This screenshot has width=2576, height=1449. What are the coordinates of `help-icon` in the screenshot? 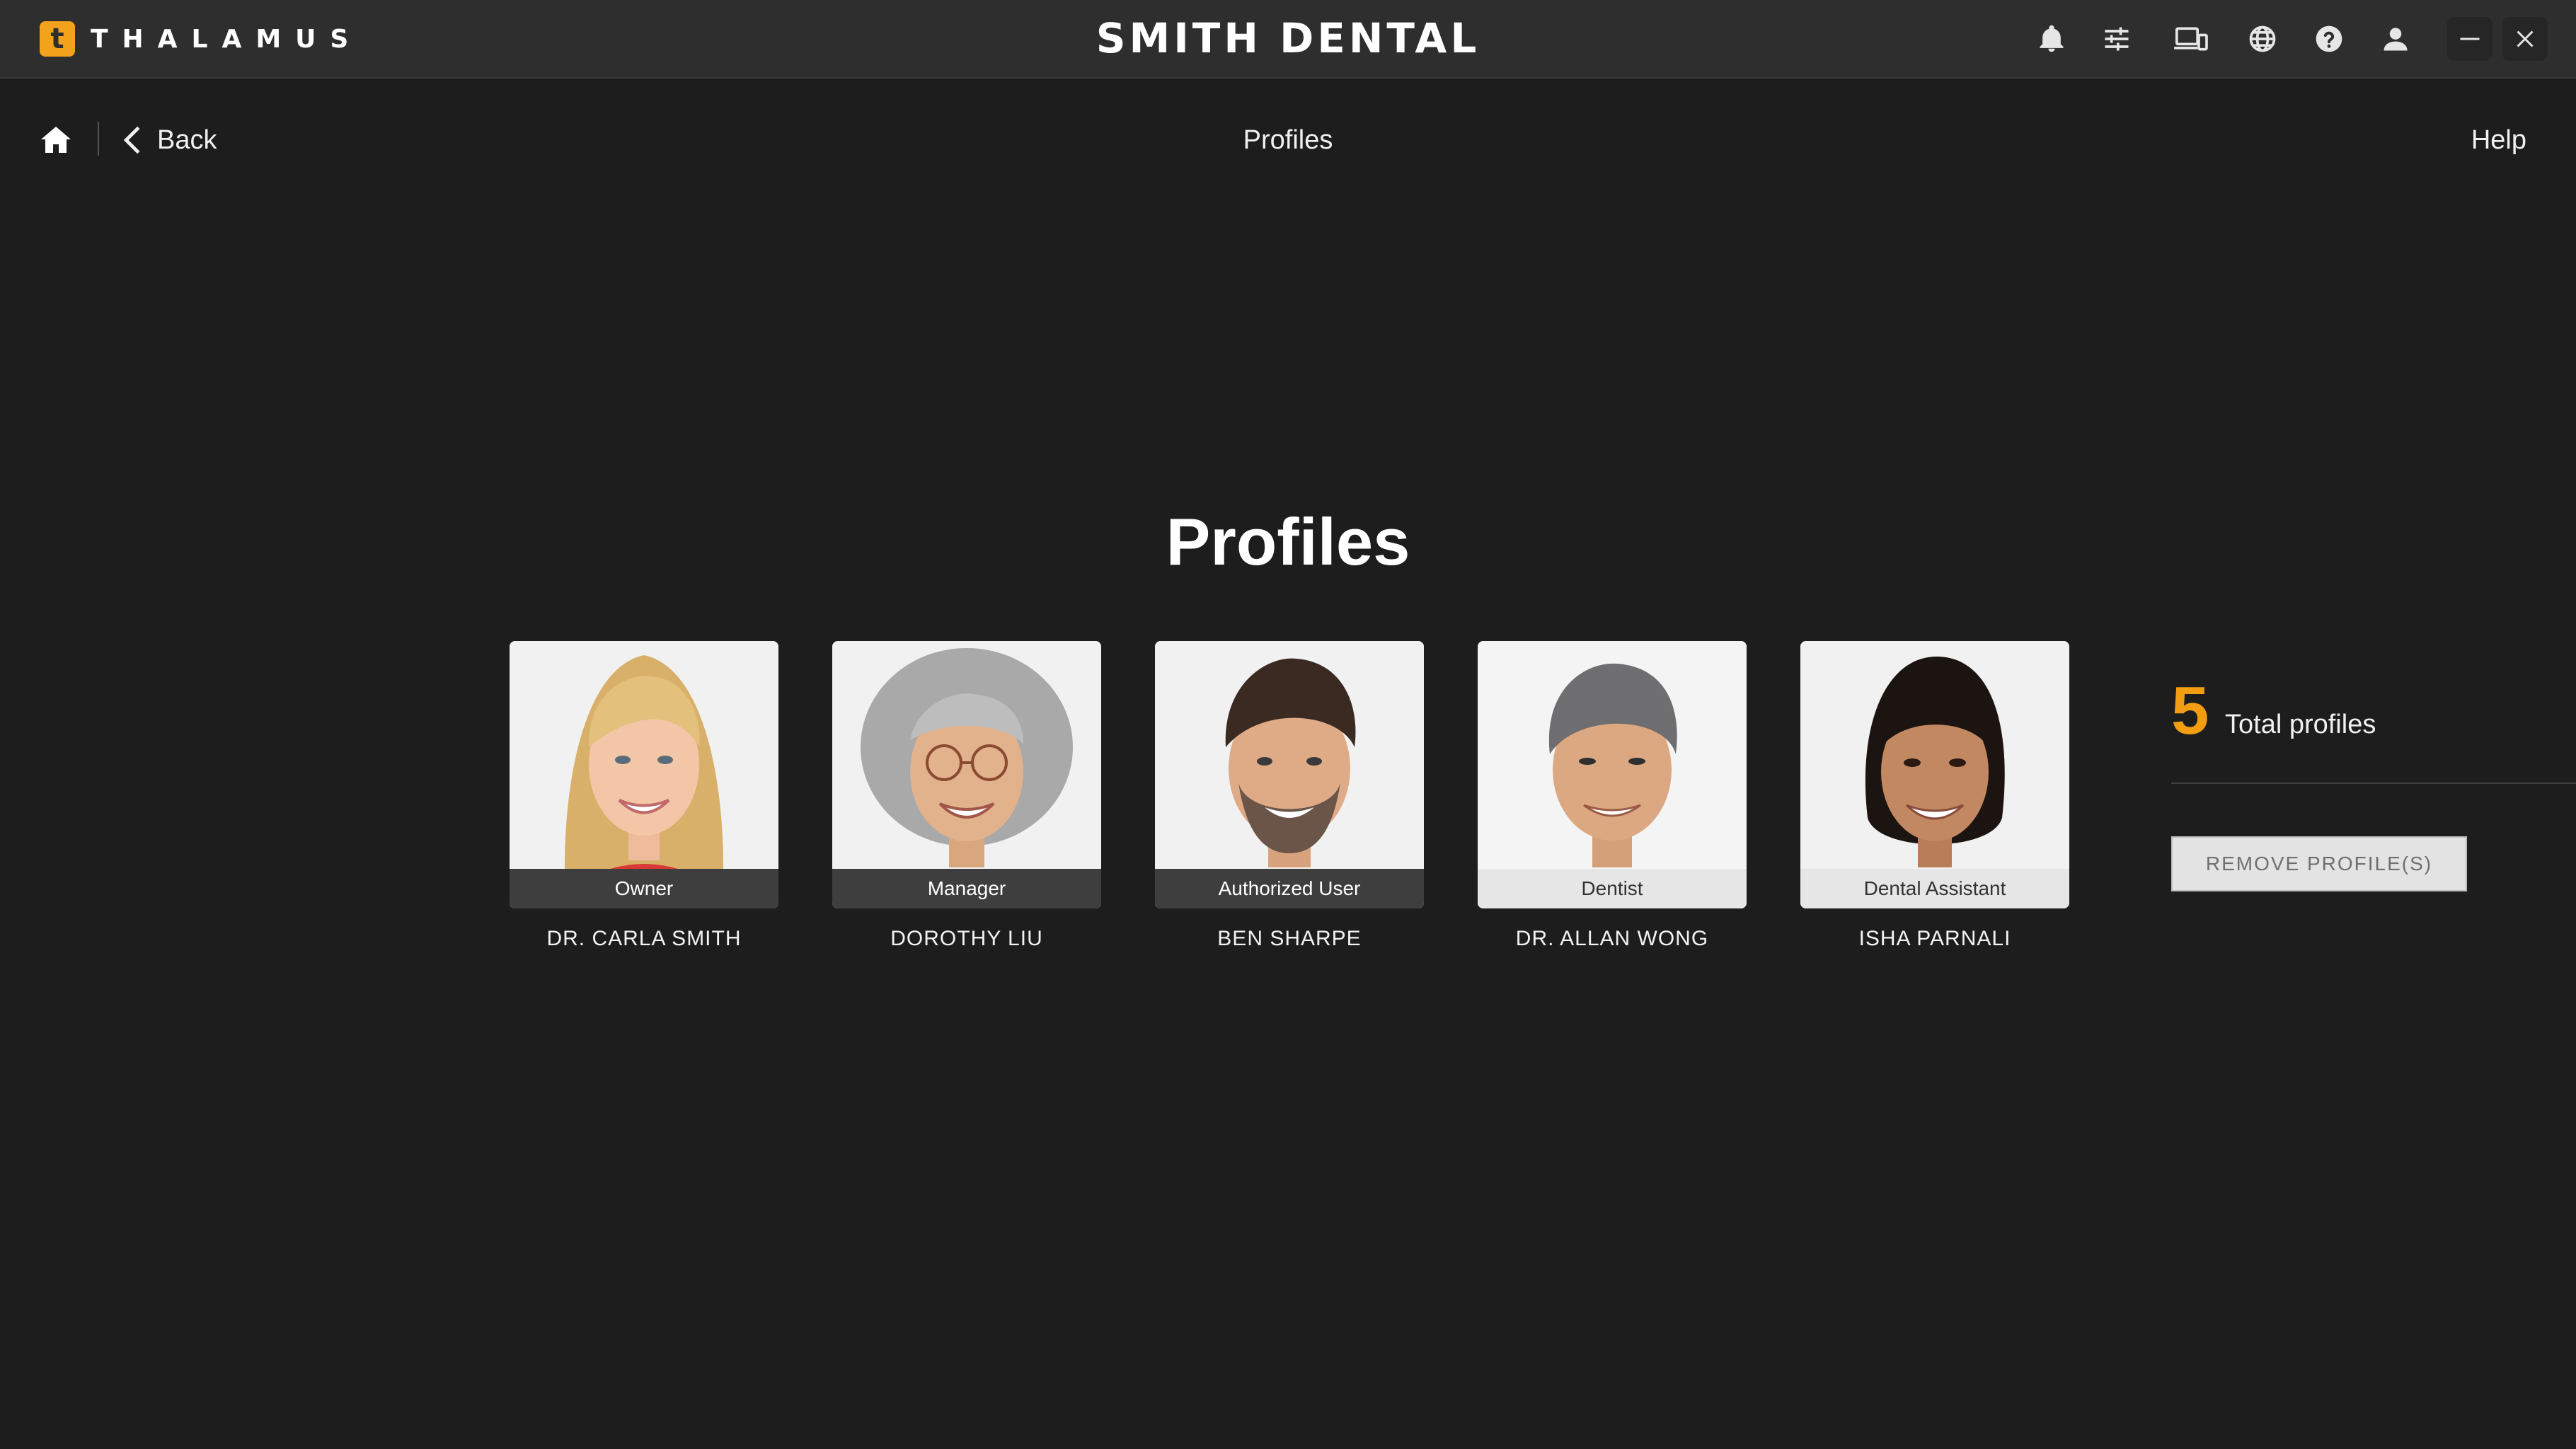 It's located at (2329, 39).